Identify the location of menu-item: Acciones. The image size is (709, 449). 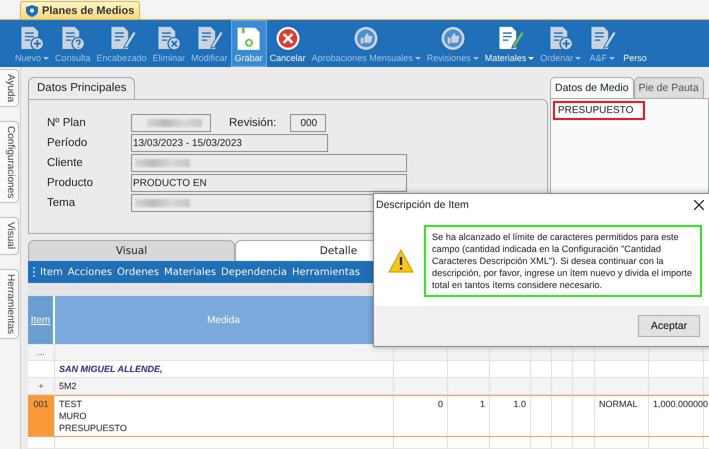
(90, 272).